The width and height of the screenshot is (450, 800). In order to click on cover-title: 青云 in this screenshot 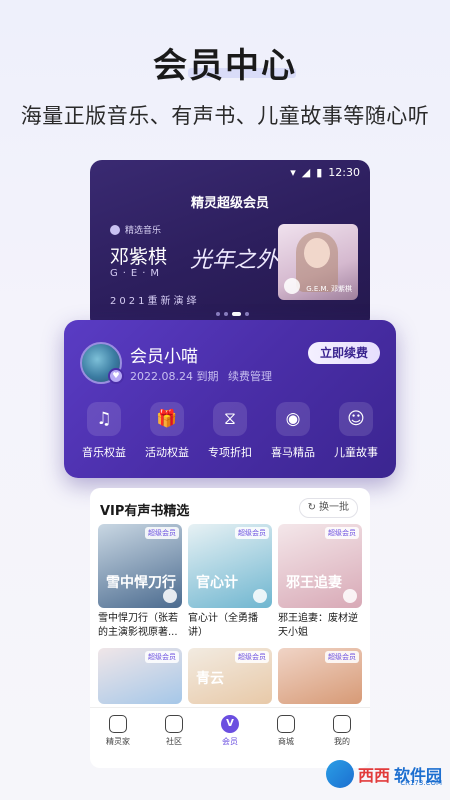, I will do `click(210, 679)`.